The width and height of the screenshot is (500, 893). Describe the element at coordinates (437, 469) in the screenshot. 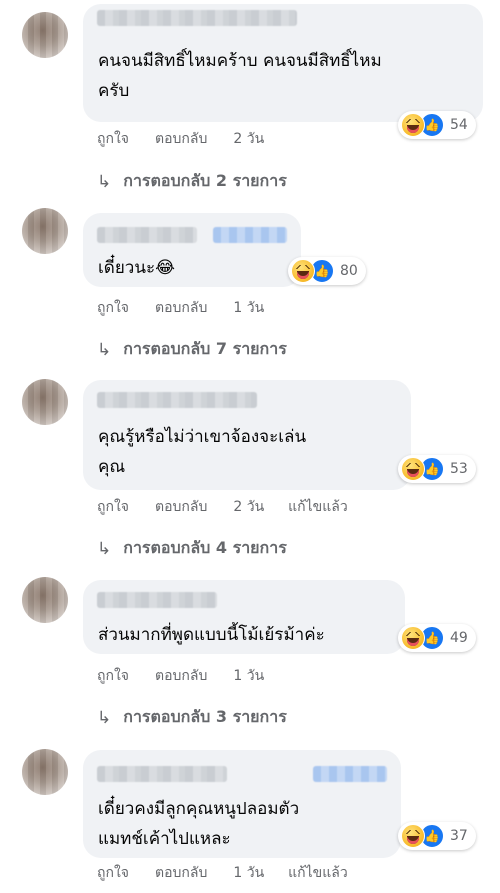

I see `reaction-summary: 👍 53` at that location.